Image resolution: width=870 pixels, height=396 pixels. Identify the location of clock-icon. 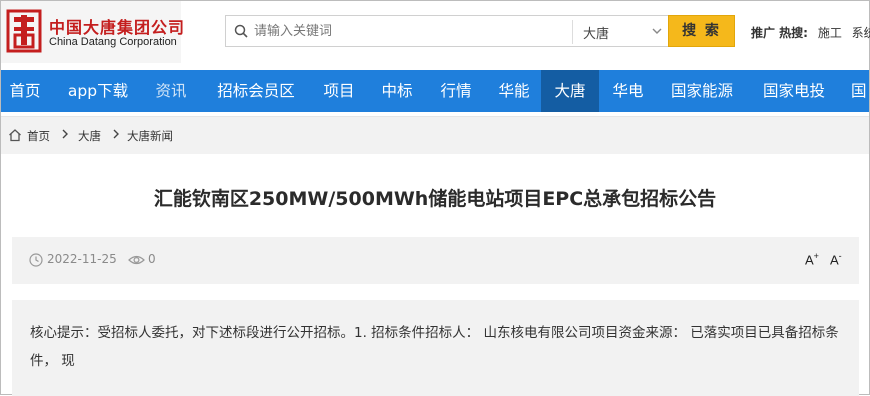
(36, 260).